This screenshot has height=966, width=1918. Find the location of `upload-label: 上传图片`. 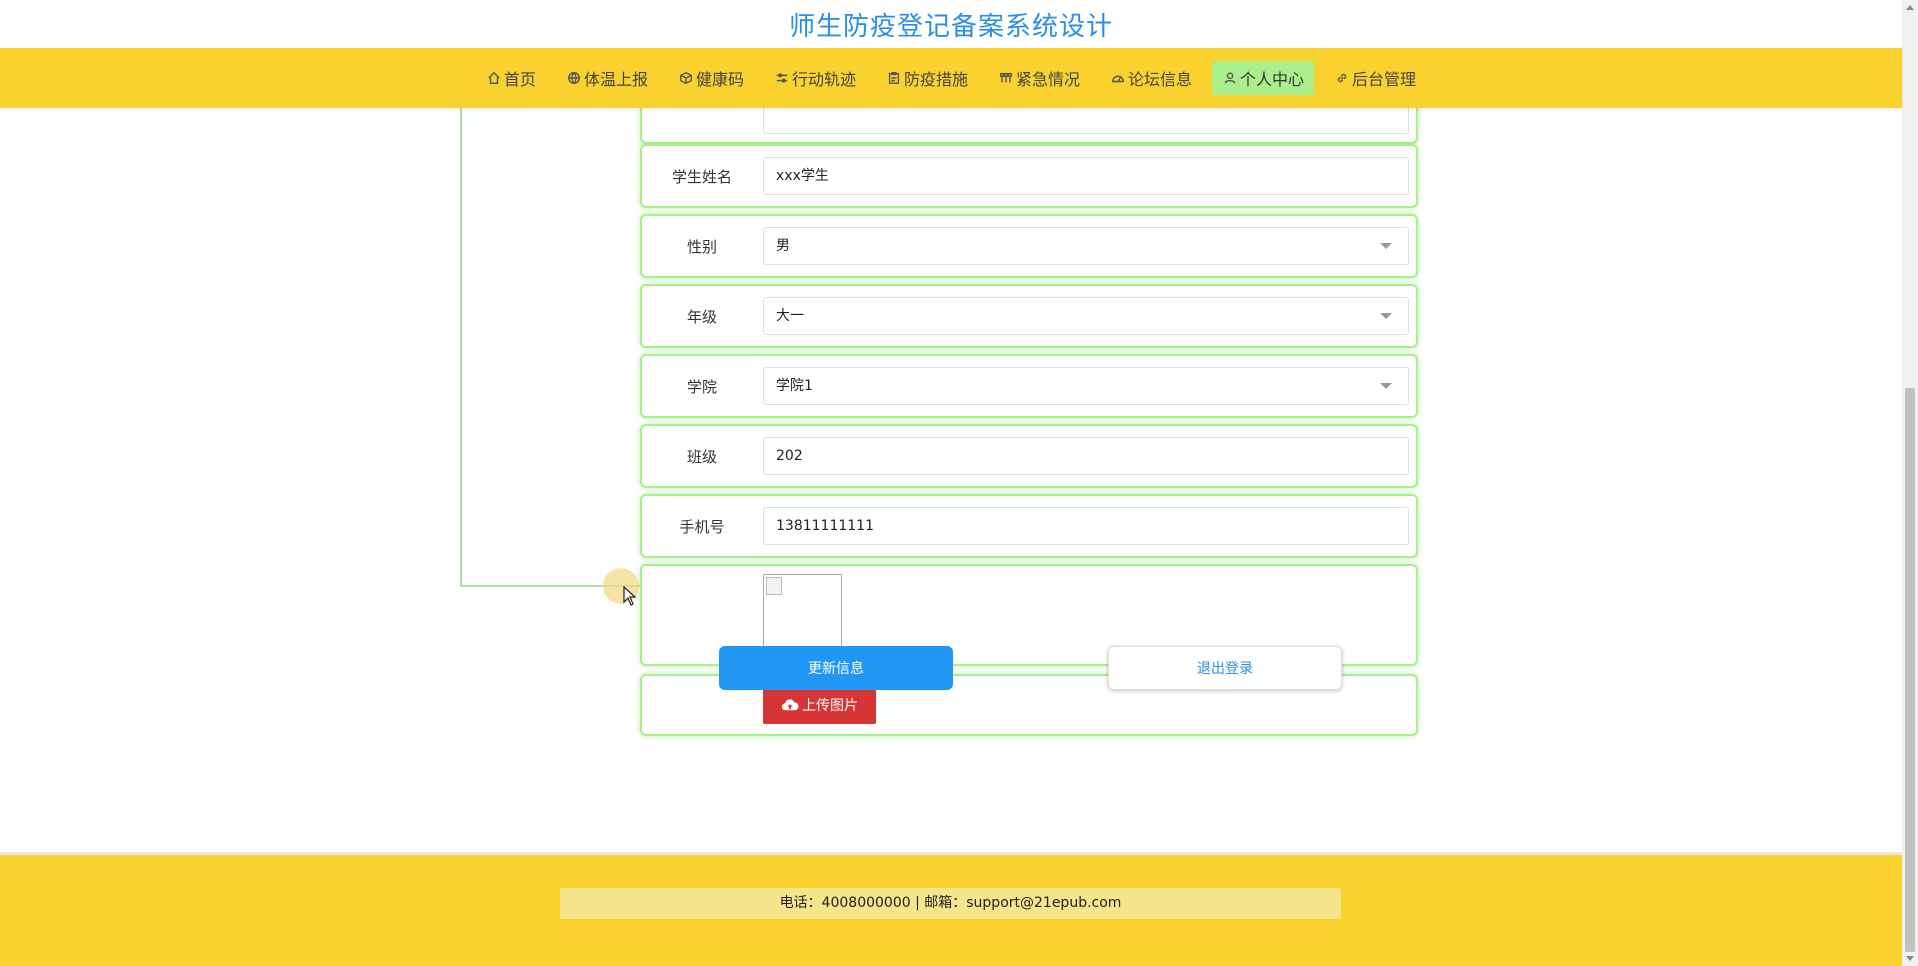

upload-label: 上传图片 is located at coordinates (830, 706).